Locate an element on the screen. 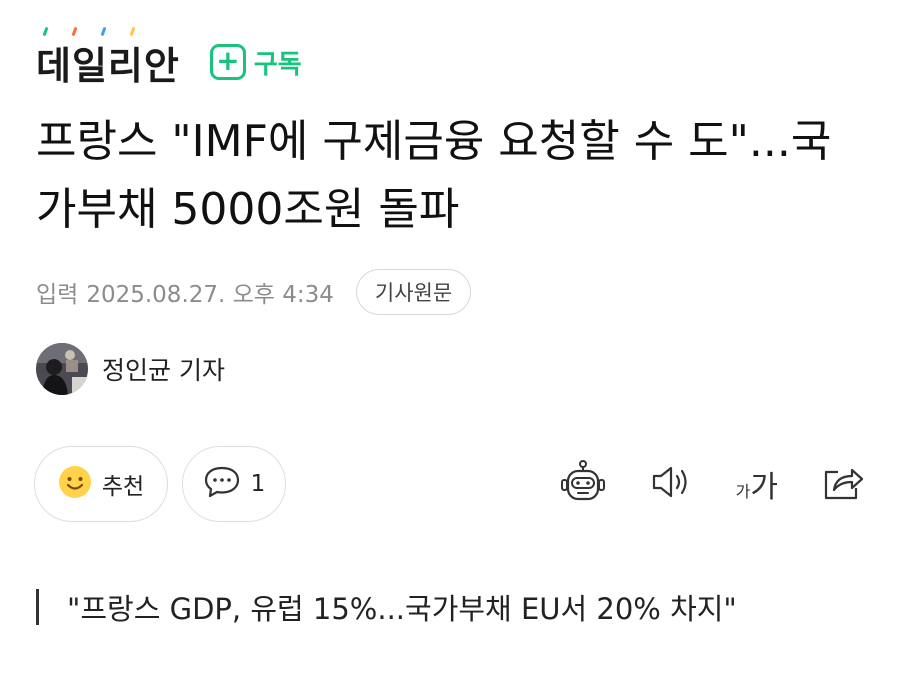  subscribe-label: 구독 is located at coordinates (277, 64).